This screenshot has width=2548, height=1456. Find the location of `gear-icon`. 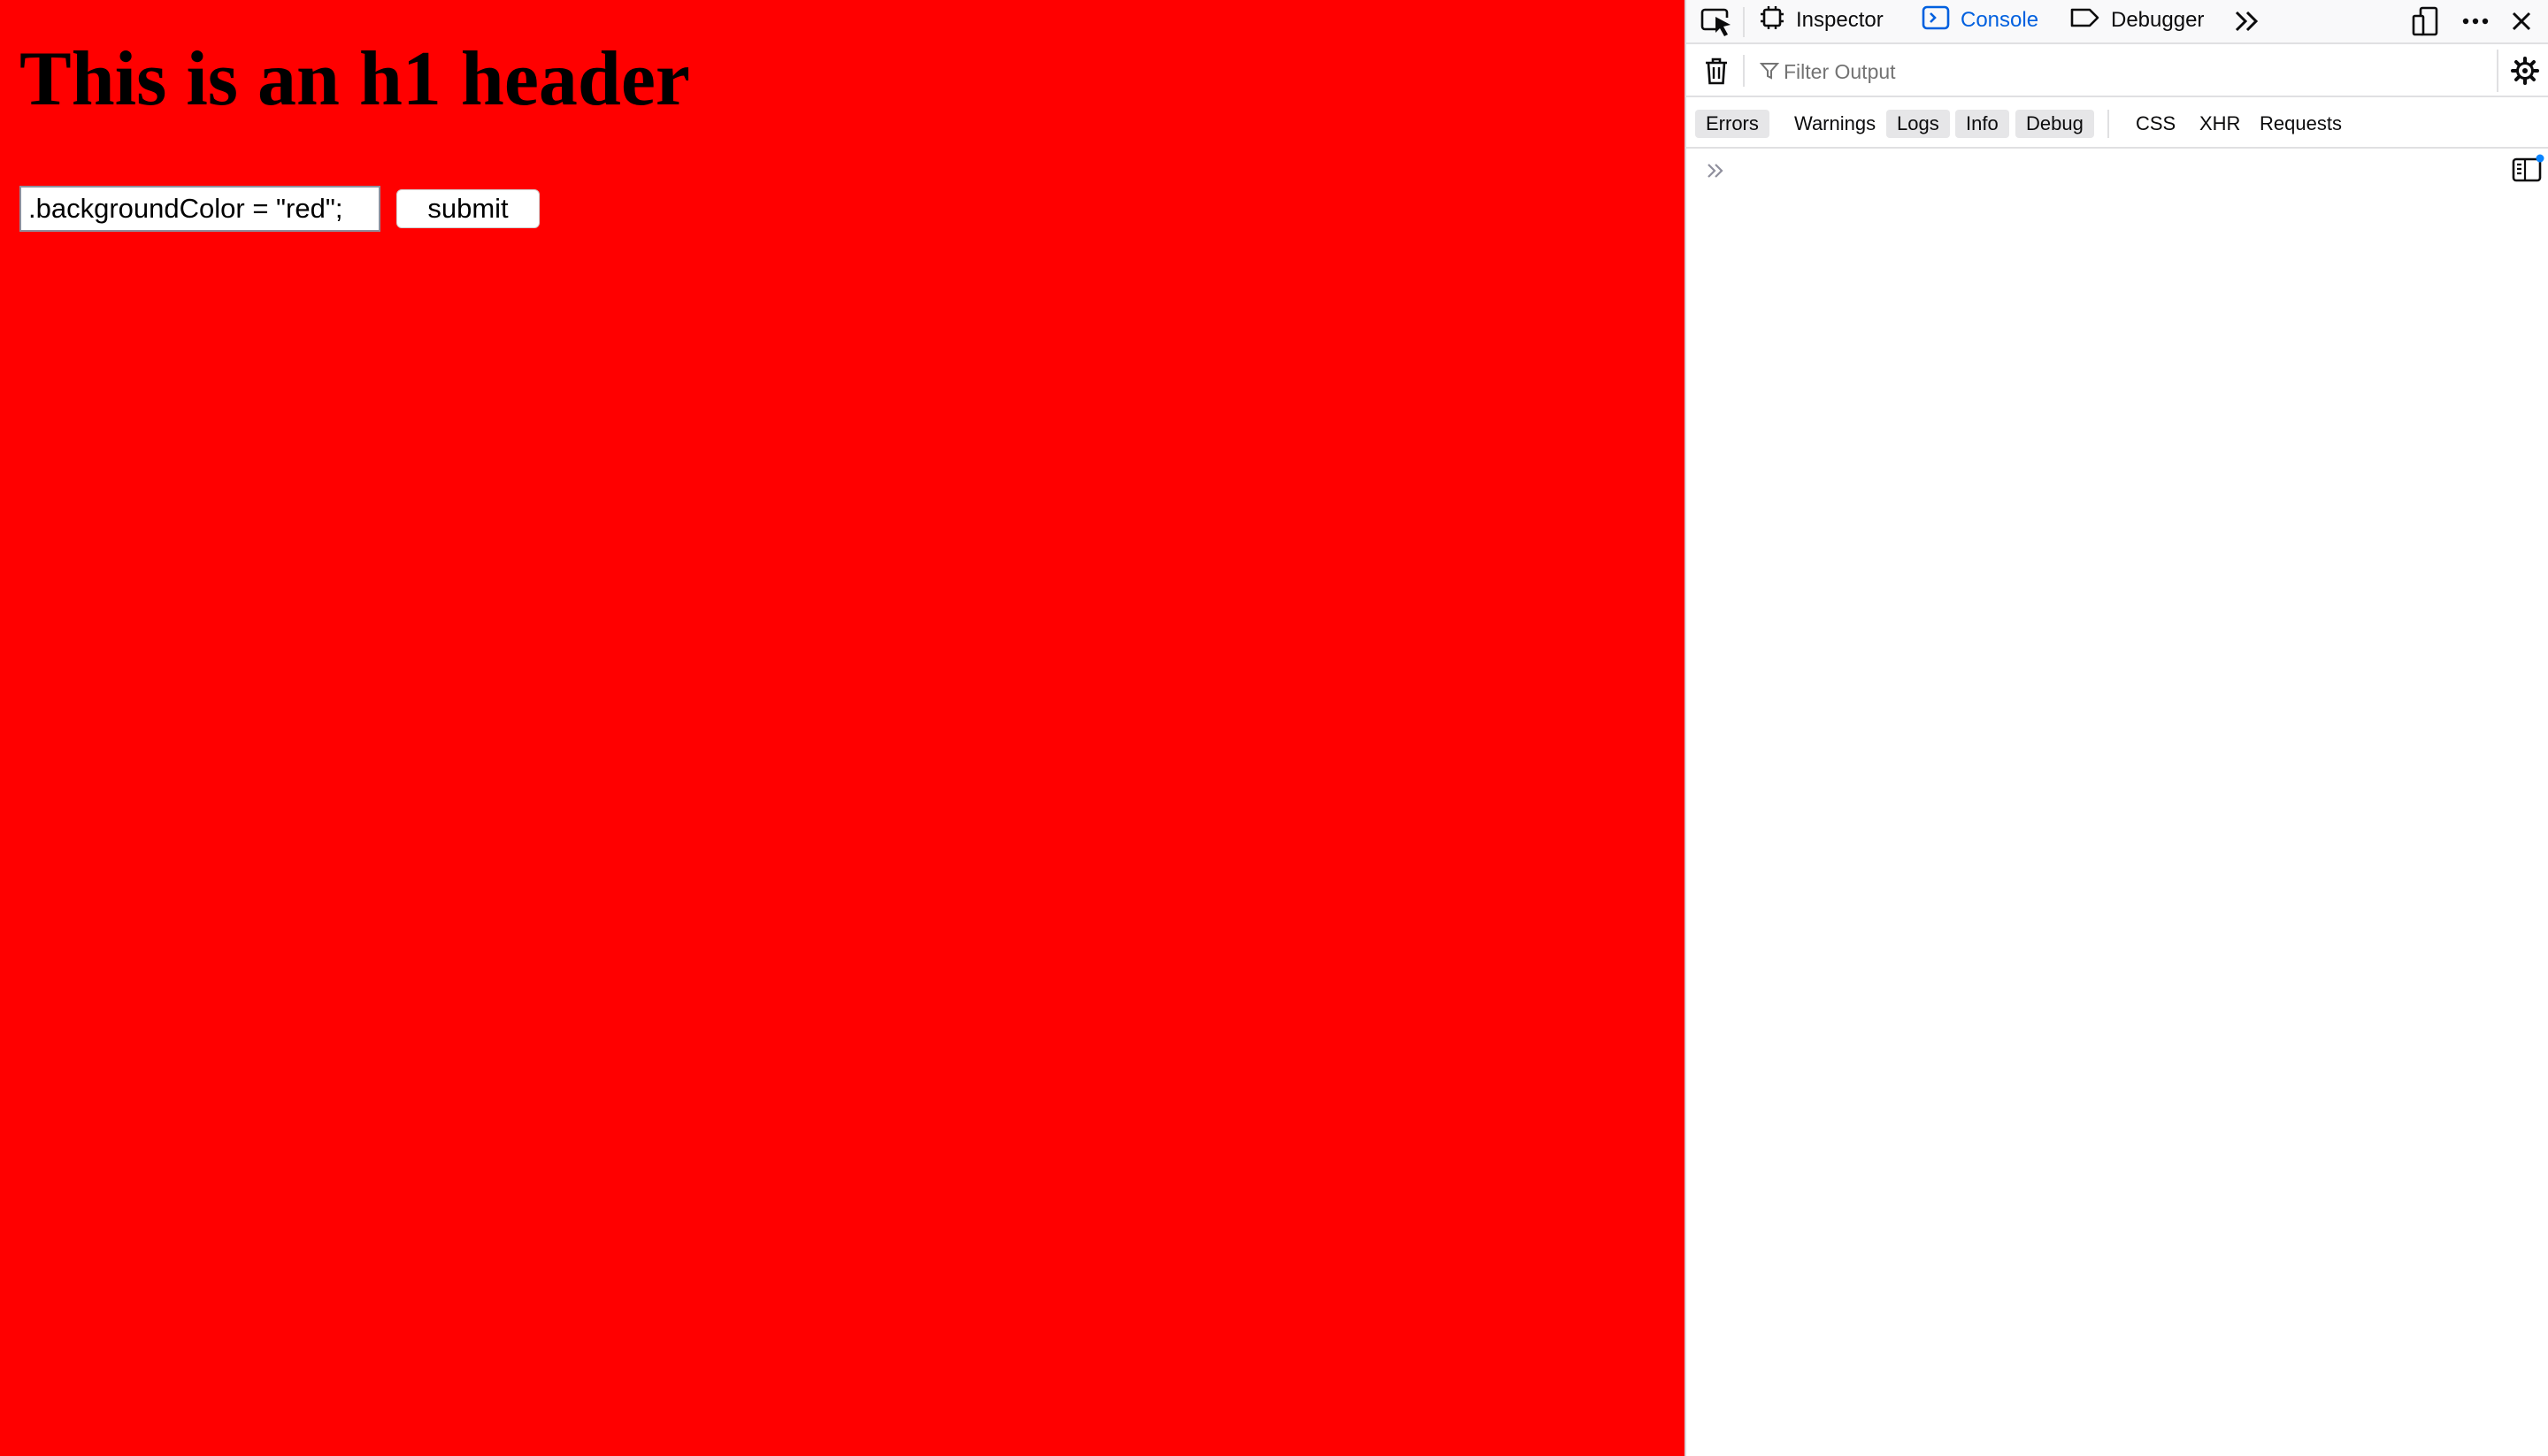

gear-icon is located at coordinates (2525, 71).